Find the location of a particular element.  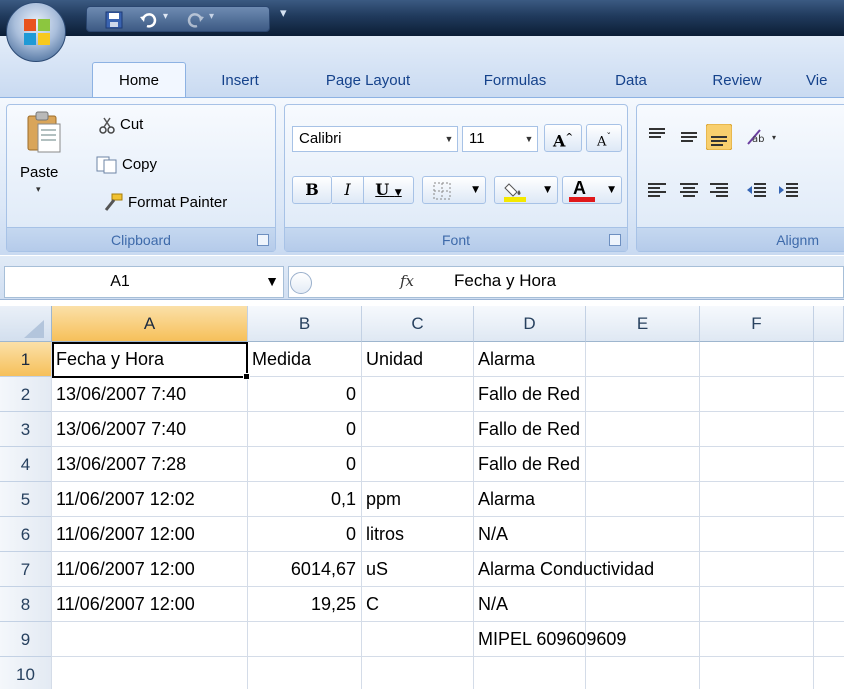

cell-a6: 11/06/2007 12:00 is located at coordinates (125, 534).